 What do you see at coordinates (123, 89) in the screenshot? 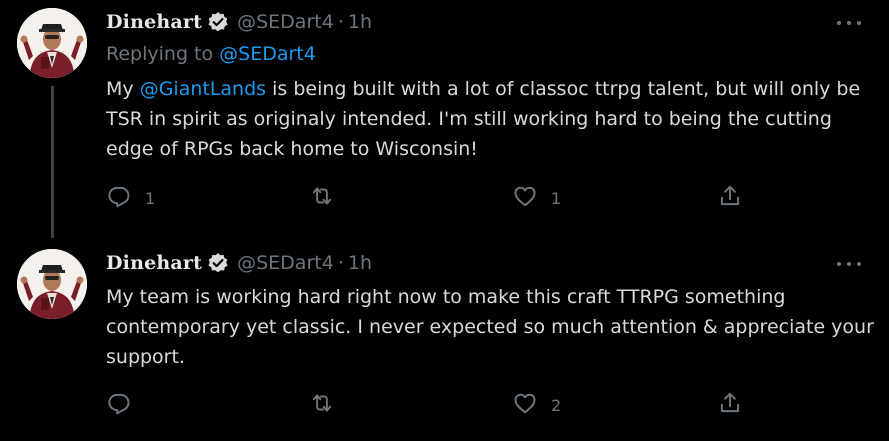
I see `tweet-text-start: My` at bounding box center [123, 89].